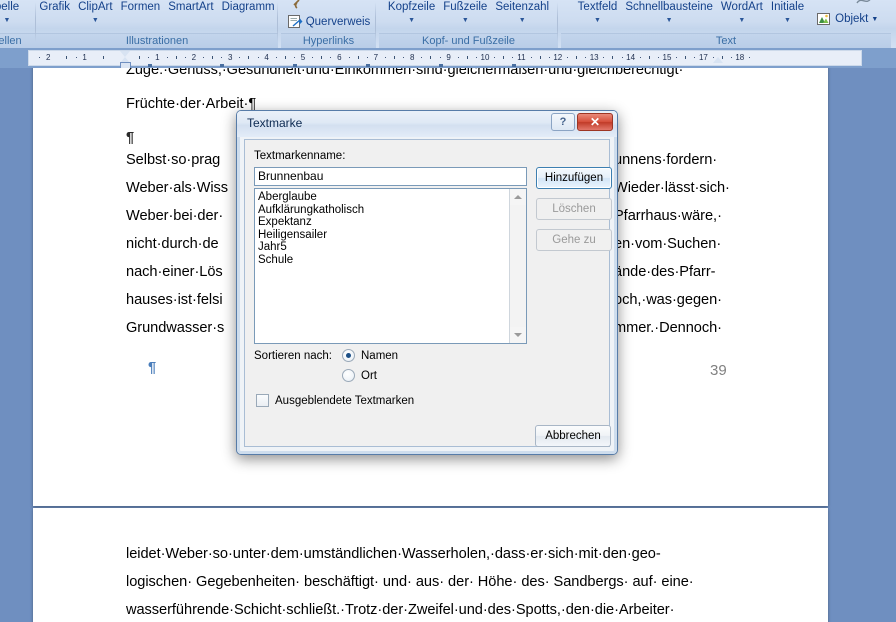  What do you see at coordinates (427, 124) in the screenshot?
I see `dialog-titlebar: Textmarke ? ✕` at bounding box center [427, 124].